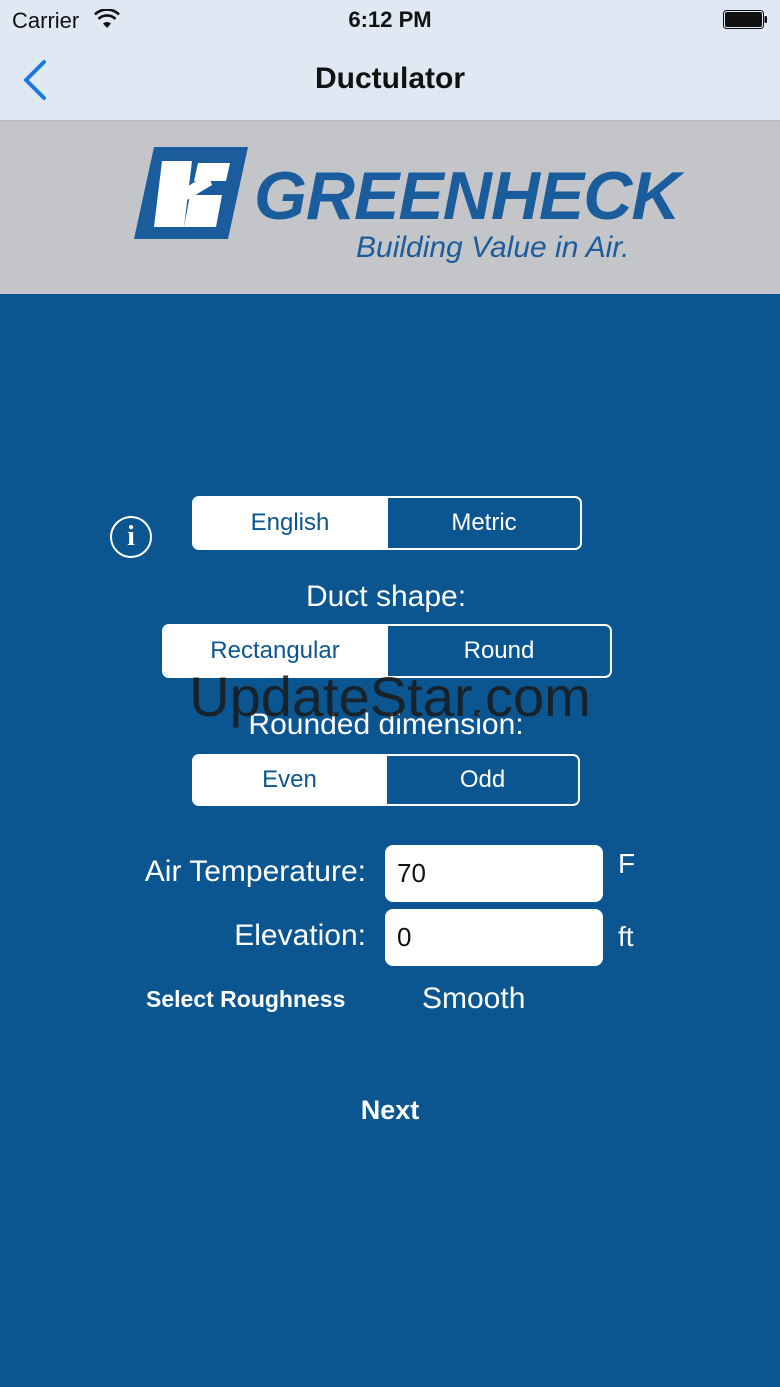 The height and width of the screenshot is (1387, 780). What do you see at coordinates (290, 523) in the screenshot?
I see `segment-english: English` at bounding box center [290, 523].